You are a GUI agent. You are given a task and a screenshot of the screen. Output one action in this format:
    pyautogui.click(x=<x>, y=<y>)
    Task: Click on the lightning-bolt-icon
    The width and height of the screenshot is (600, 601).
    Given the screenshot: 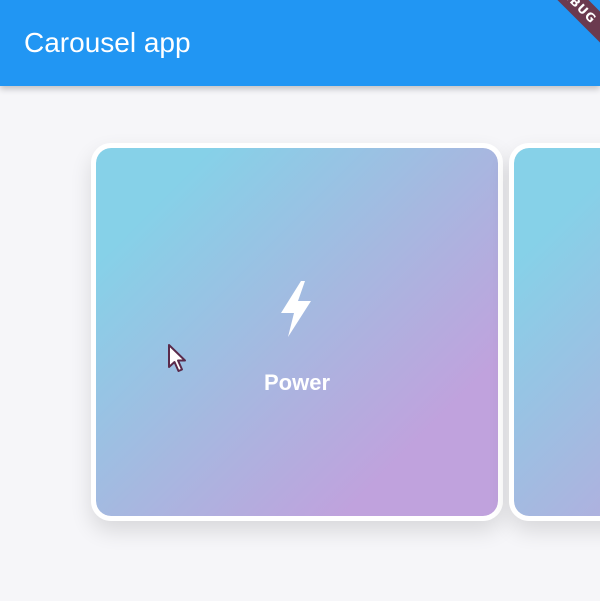 What is the action you would take?
    pyautogui.click(x=296, y=309)
    